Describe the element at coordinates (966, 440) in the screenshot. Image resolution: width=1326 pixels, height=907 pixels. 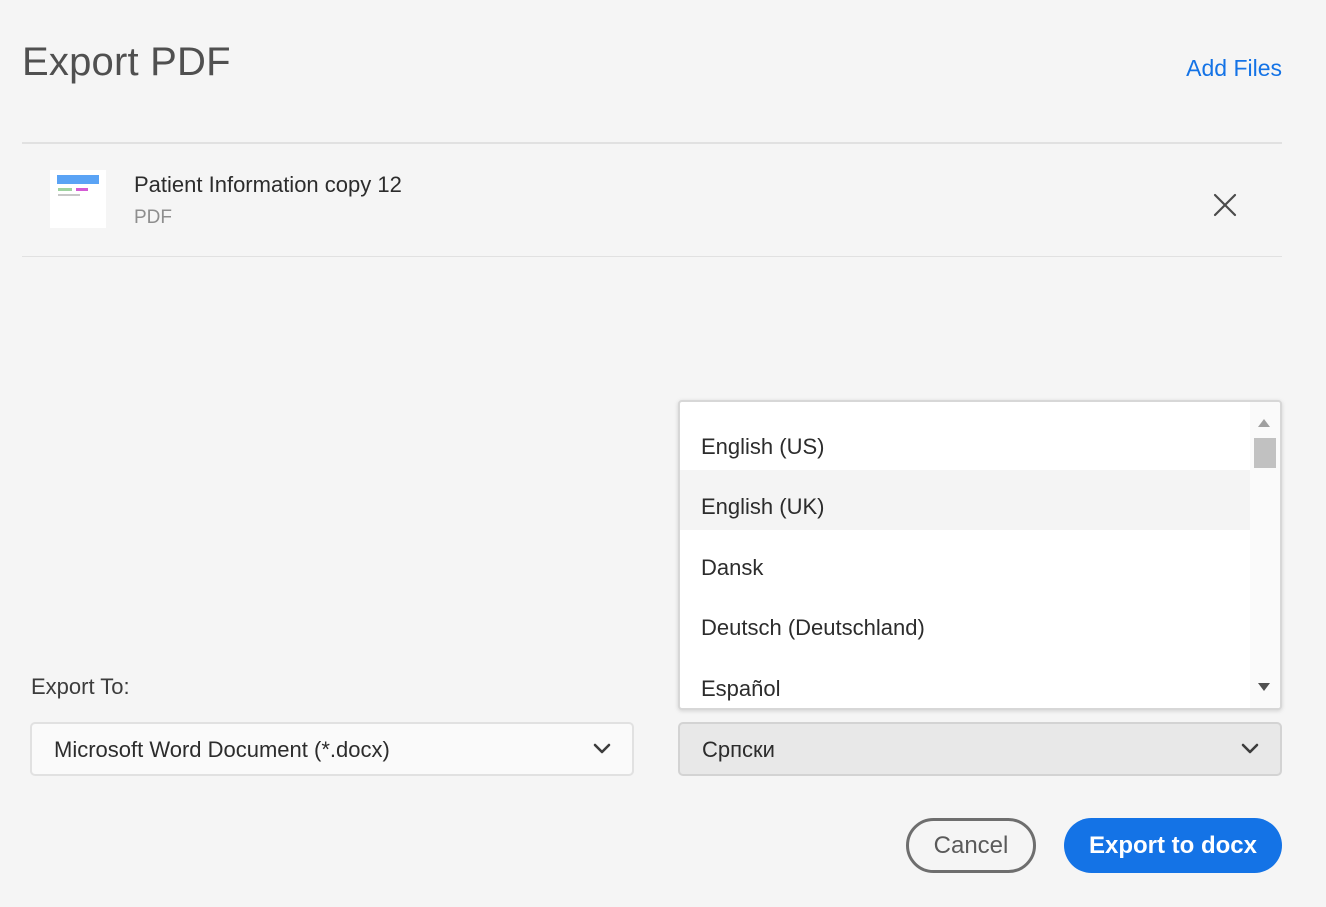
I see `language-option: English (US)` at that location.